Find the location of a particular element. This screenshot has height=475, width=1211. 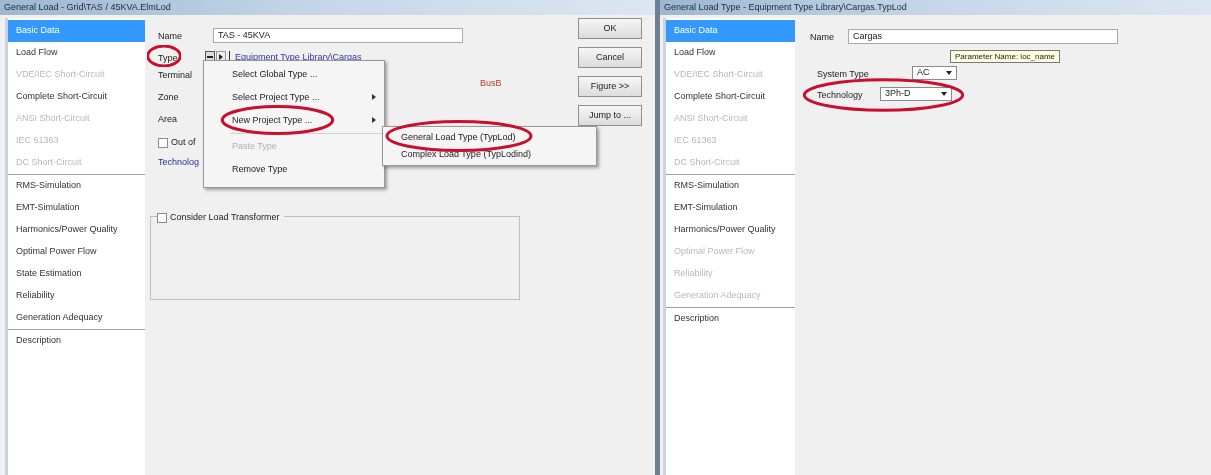

dialog-button: Cancel is located at coordinates (610, 57).